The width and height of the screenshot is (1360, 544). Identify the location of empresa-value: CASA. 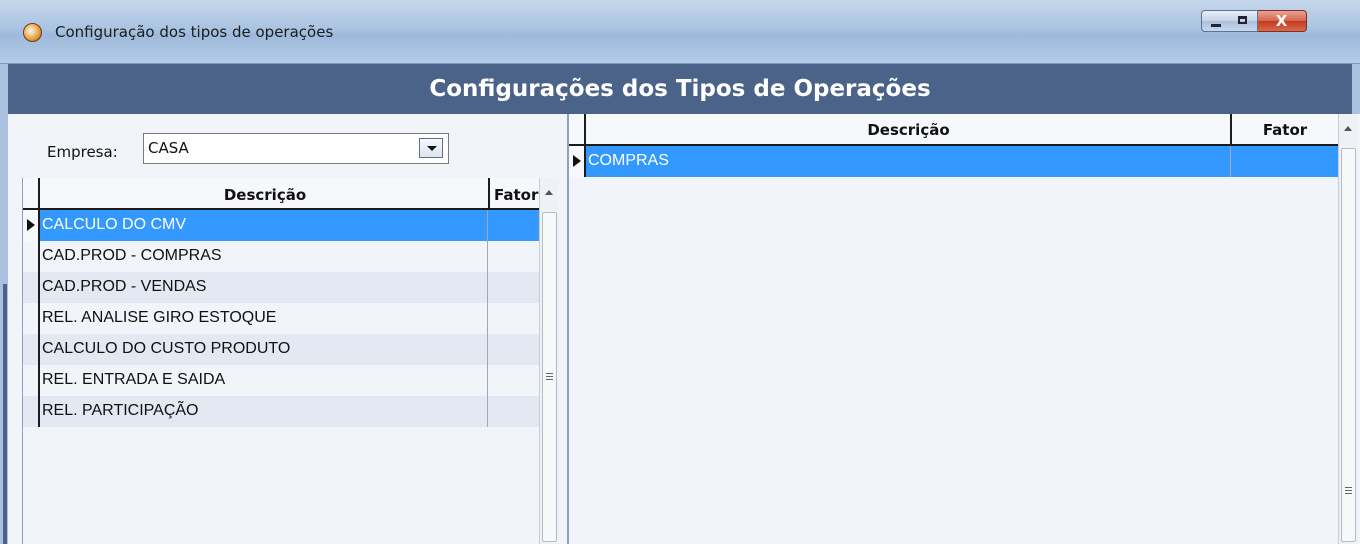
(168, 148).